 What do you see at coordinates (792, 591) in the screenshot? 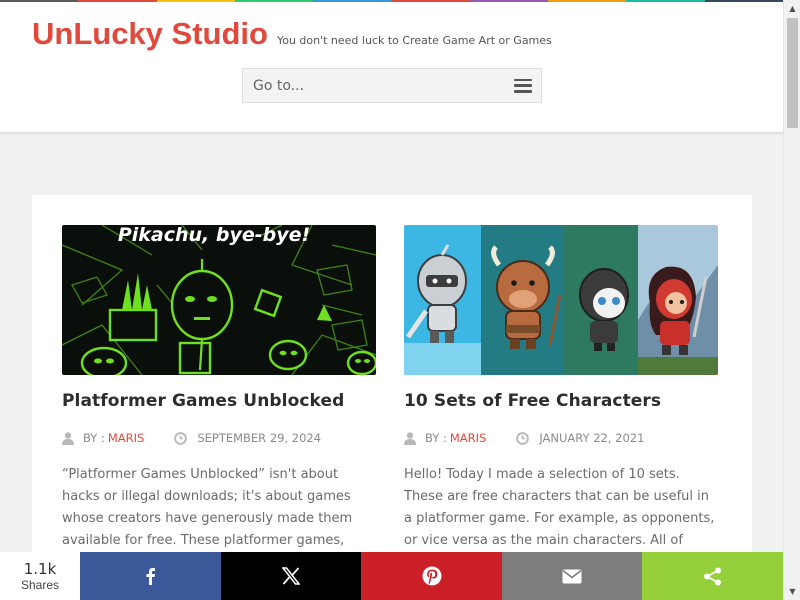
I see `scroll-down-arrow-icon: ▼` at bounding box center [792, 591].